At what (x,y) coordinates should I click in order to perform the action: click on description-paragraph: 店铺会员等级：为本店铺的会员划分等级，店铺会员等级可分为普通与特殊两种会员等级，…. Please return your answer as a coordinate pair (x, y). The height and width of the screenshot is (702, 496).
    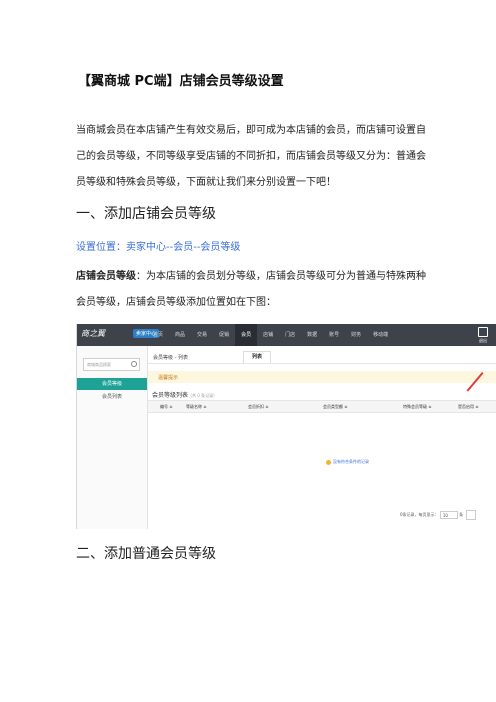
    Looking at the image, I should click on (254, 290).